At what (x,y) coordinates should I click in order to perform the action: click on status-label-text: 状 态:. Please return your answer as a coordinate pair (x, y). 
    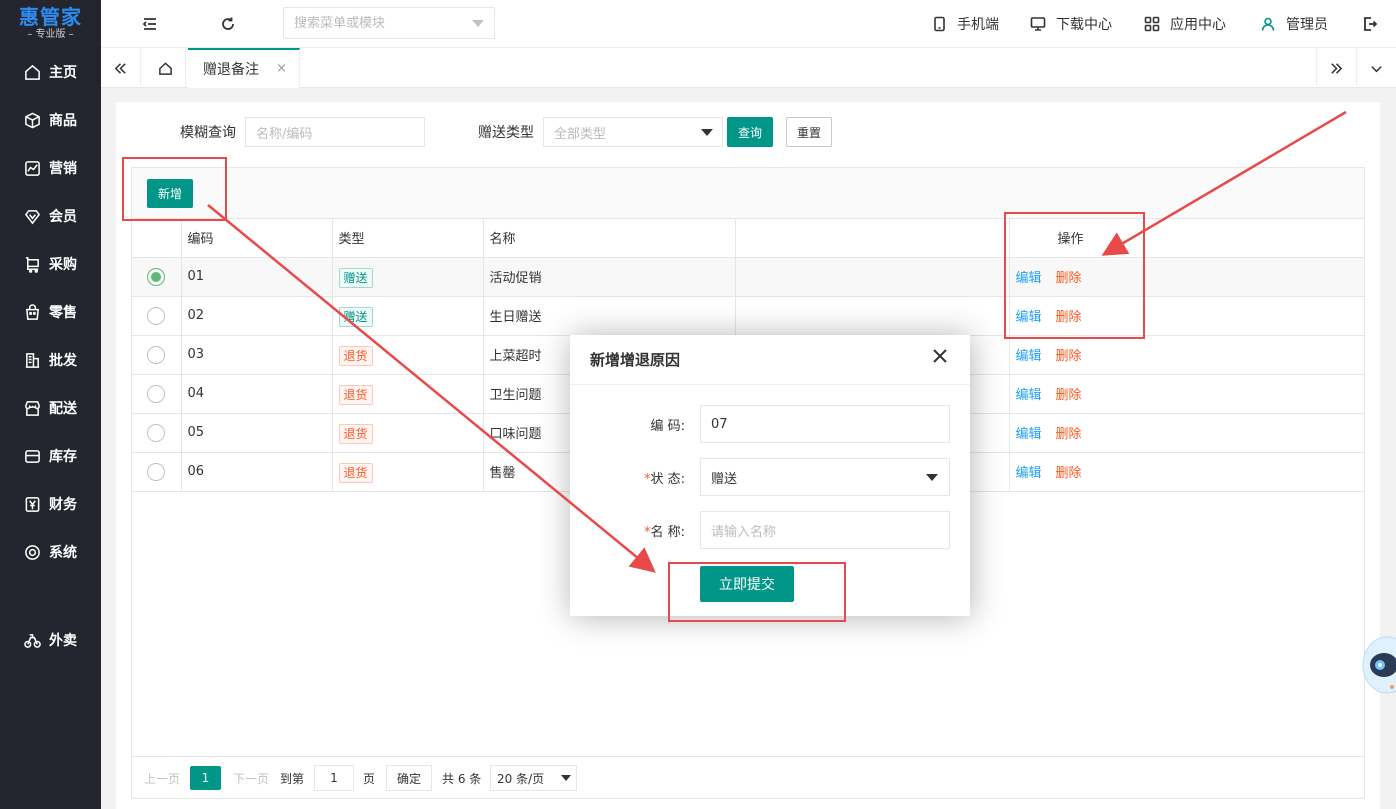
    Looking at the image, I should click on (667, 479).